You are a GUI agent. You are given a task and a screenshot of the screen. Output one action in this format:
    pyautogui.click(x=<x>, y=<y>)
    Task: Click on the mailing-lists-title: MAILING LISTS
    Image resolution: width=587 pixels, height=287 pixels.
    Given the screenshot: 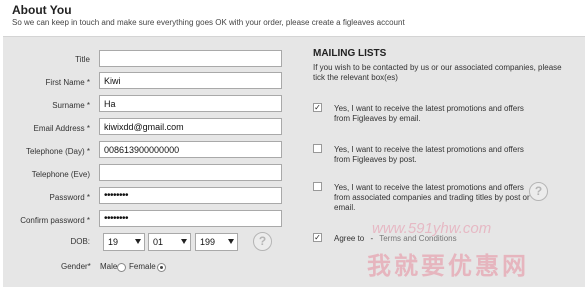 What is the action you would take?
    pyautogui.click(x=350, y=53)
    